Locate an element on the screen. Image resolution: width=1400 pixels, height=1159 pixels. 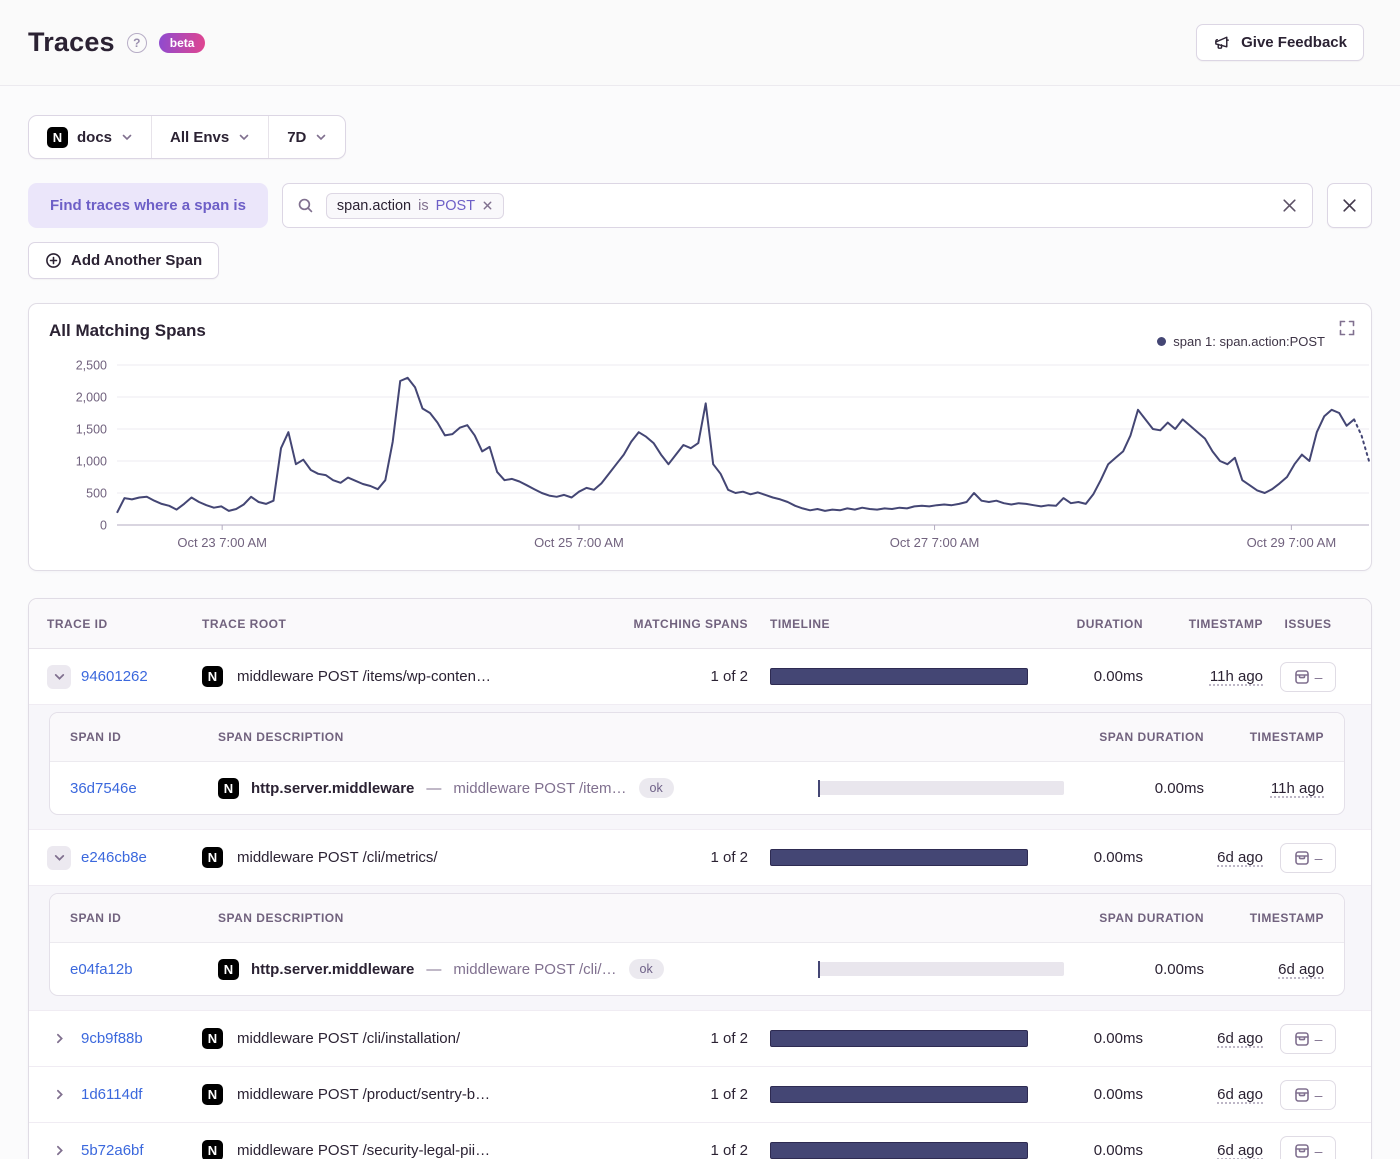
project-filter: N docs is located at coordinates (90, 137).